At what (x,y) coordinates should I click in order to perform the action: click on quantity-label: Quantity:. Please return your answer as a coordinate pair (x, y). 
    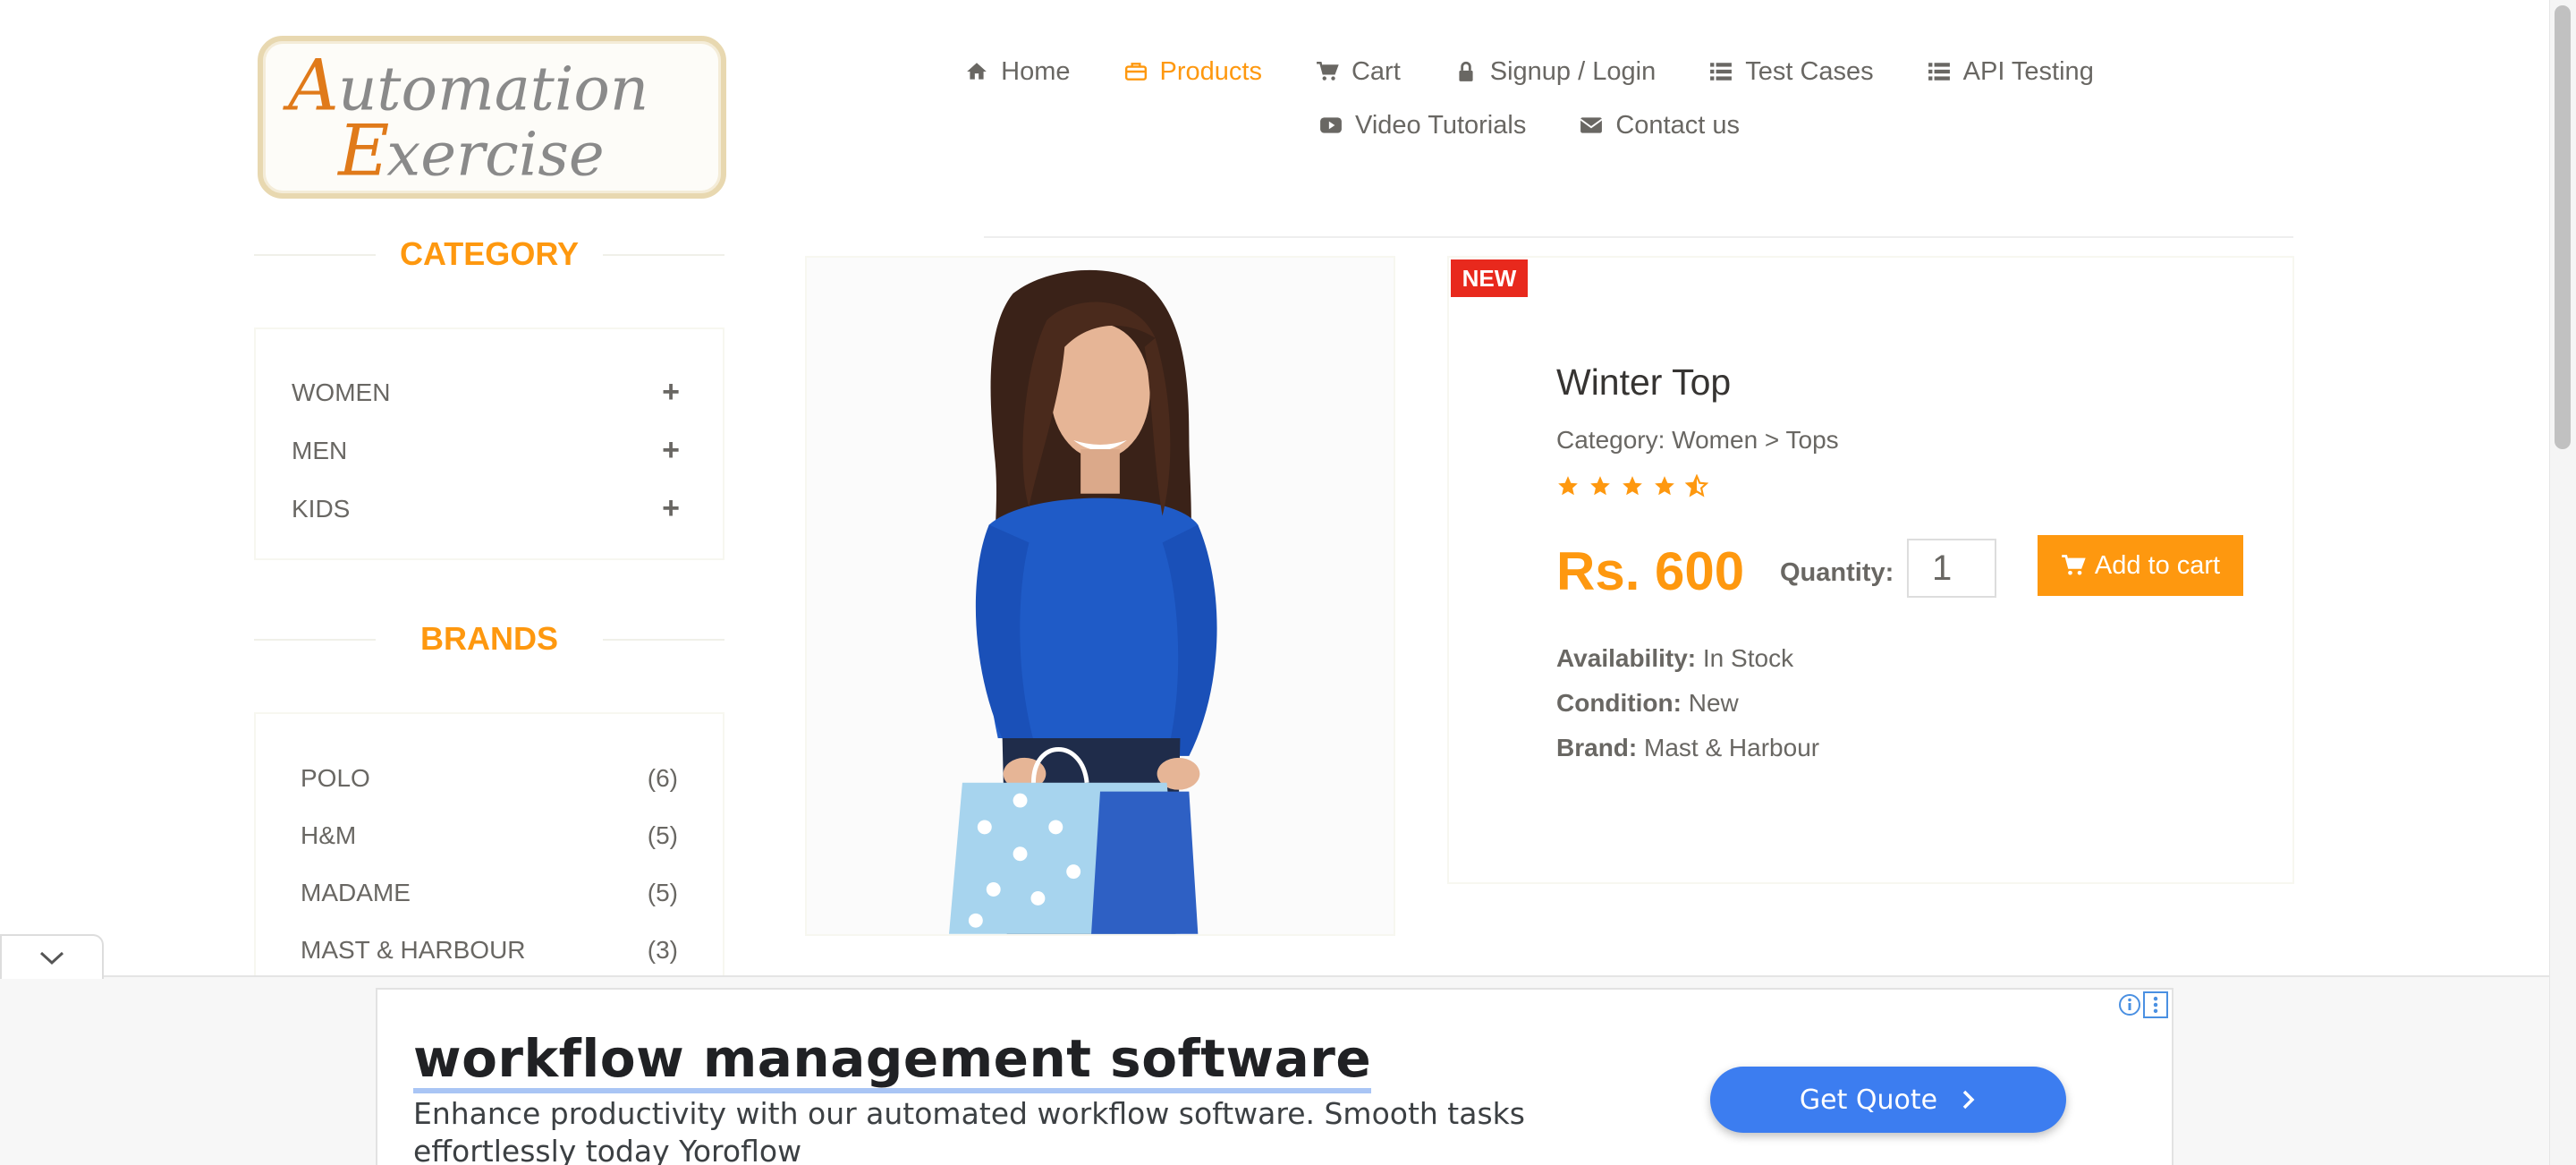
    Looking at the image, I should click on (1837, 572).